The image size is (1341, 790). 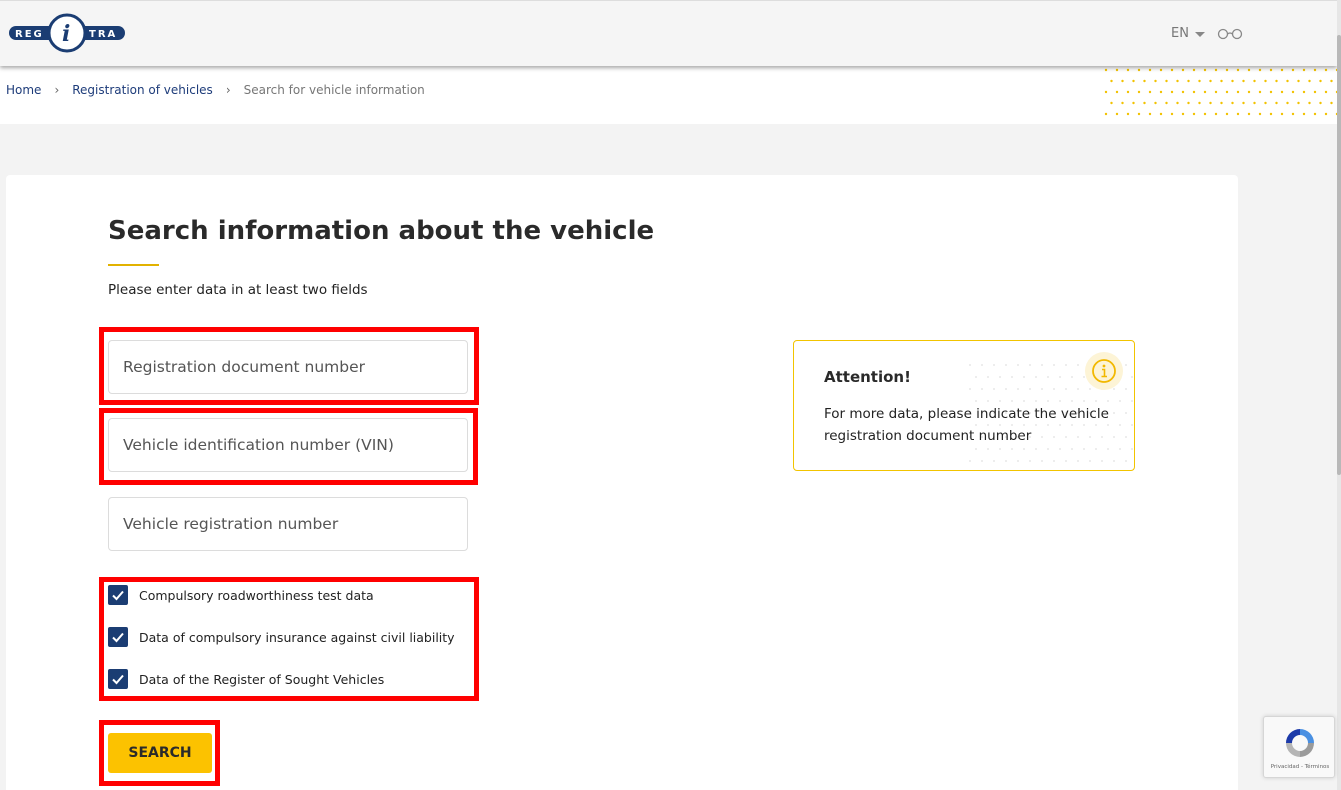 What do you see at coordinates (1220, 92) in the screenshot?
I see `decorative-dots` at bounding box center [1220, 92].